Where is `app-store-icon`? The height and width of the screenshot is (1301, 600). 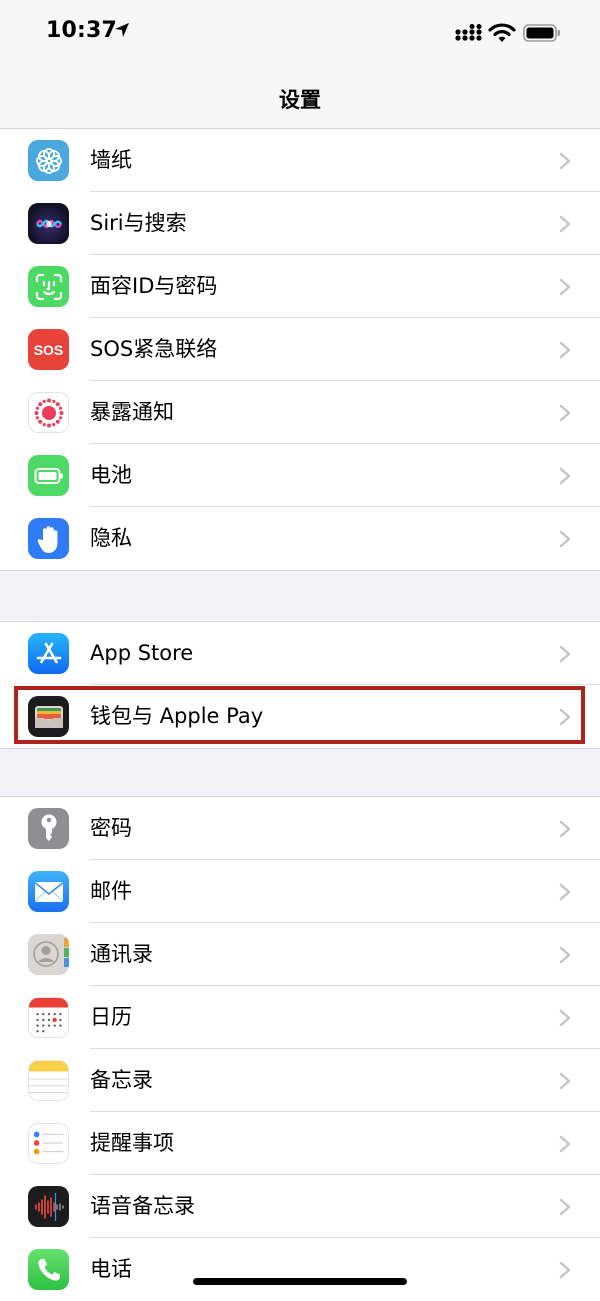 app-store-icon is located at coordinates (48, 653).